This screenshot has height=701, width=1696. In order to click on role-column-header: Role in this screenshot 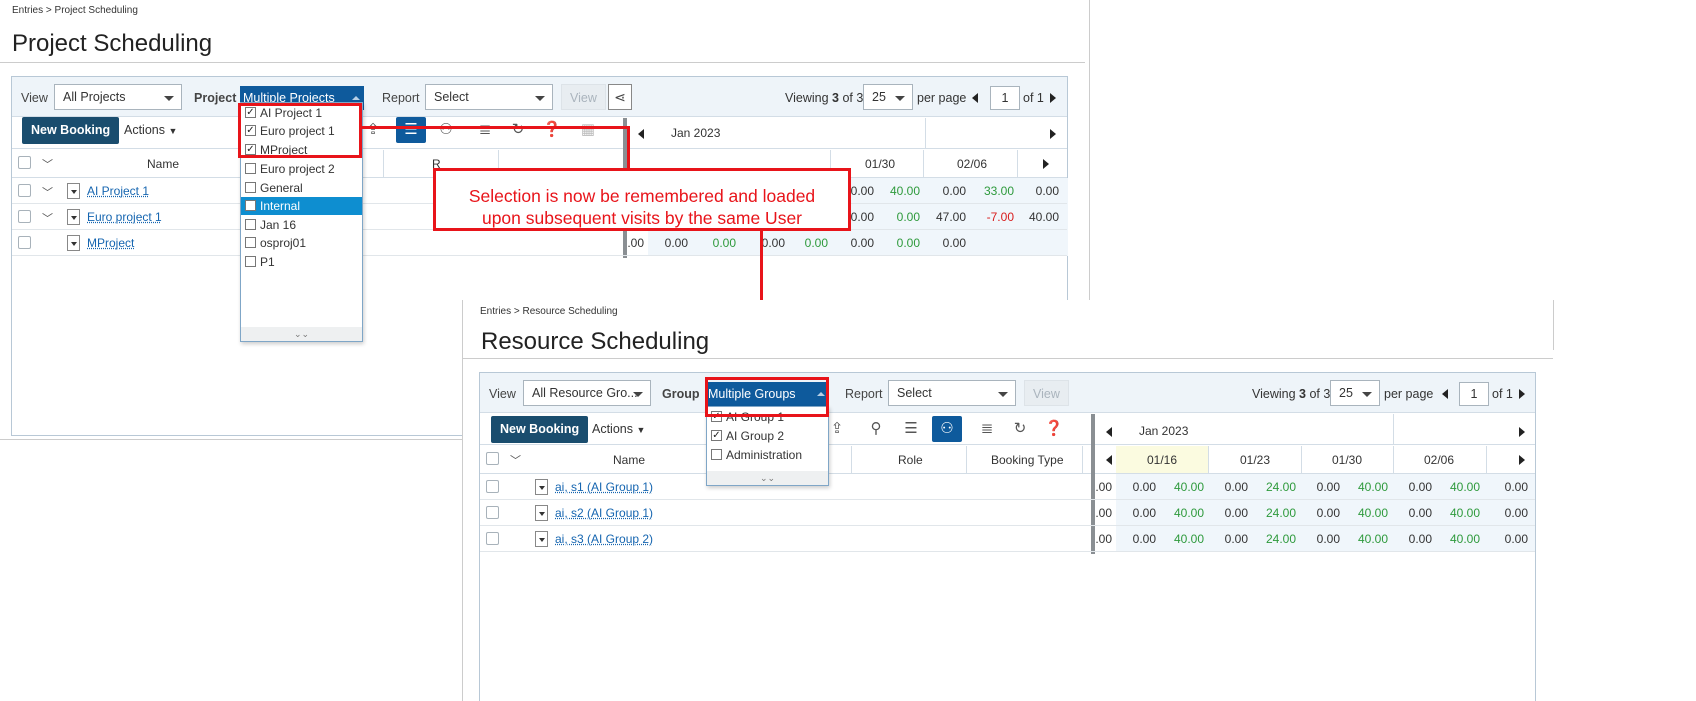, I will do `click(910, 460)`.